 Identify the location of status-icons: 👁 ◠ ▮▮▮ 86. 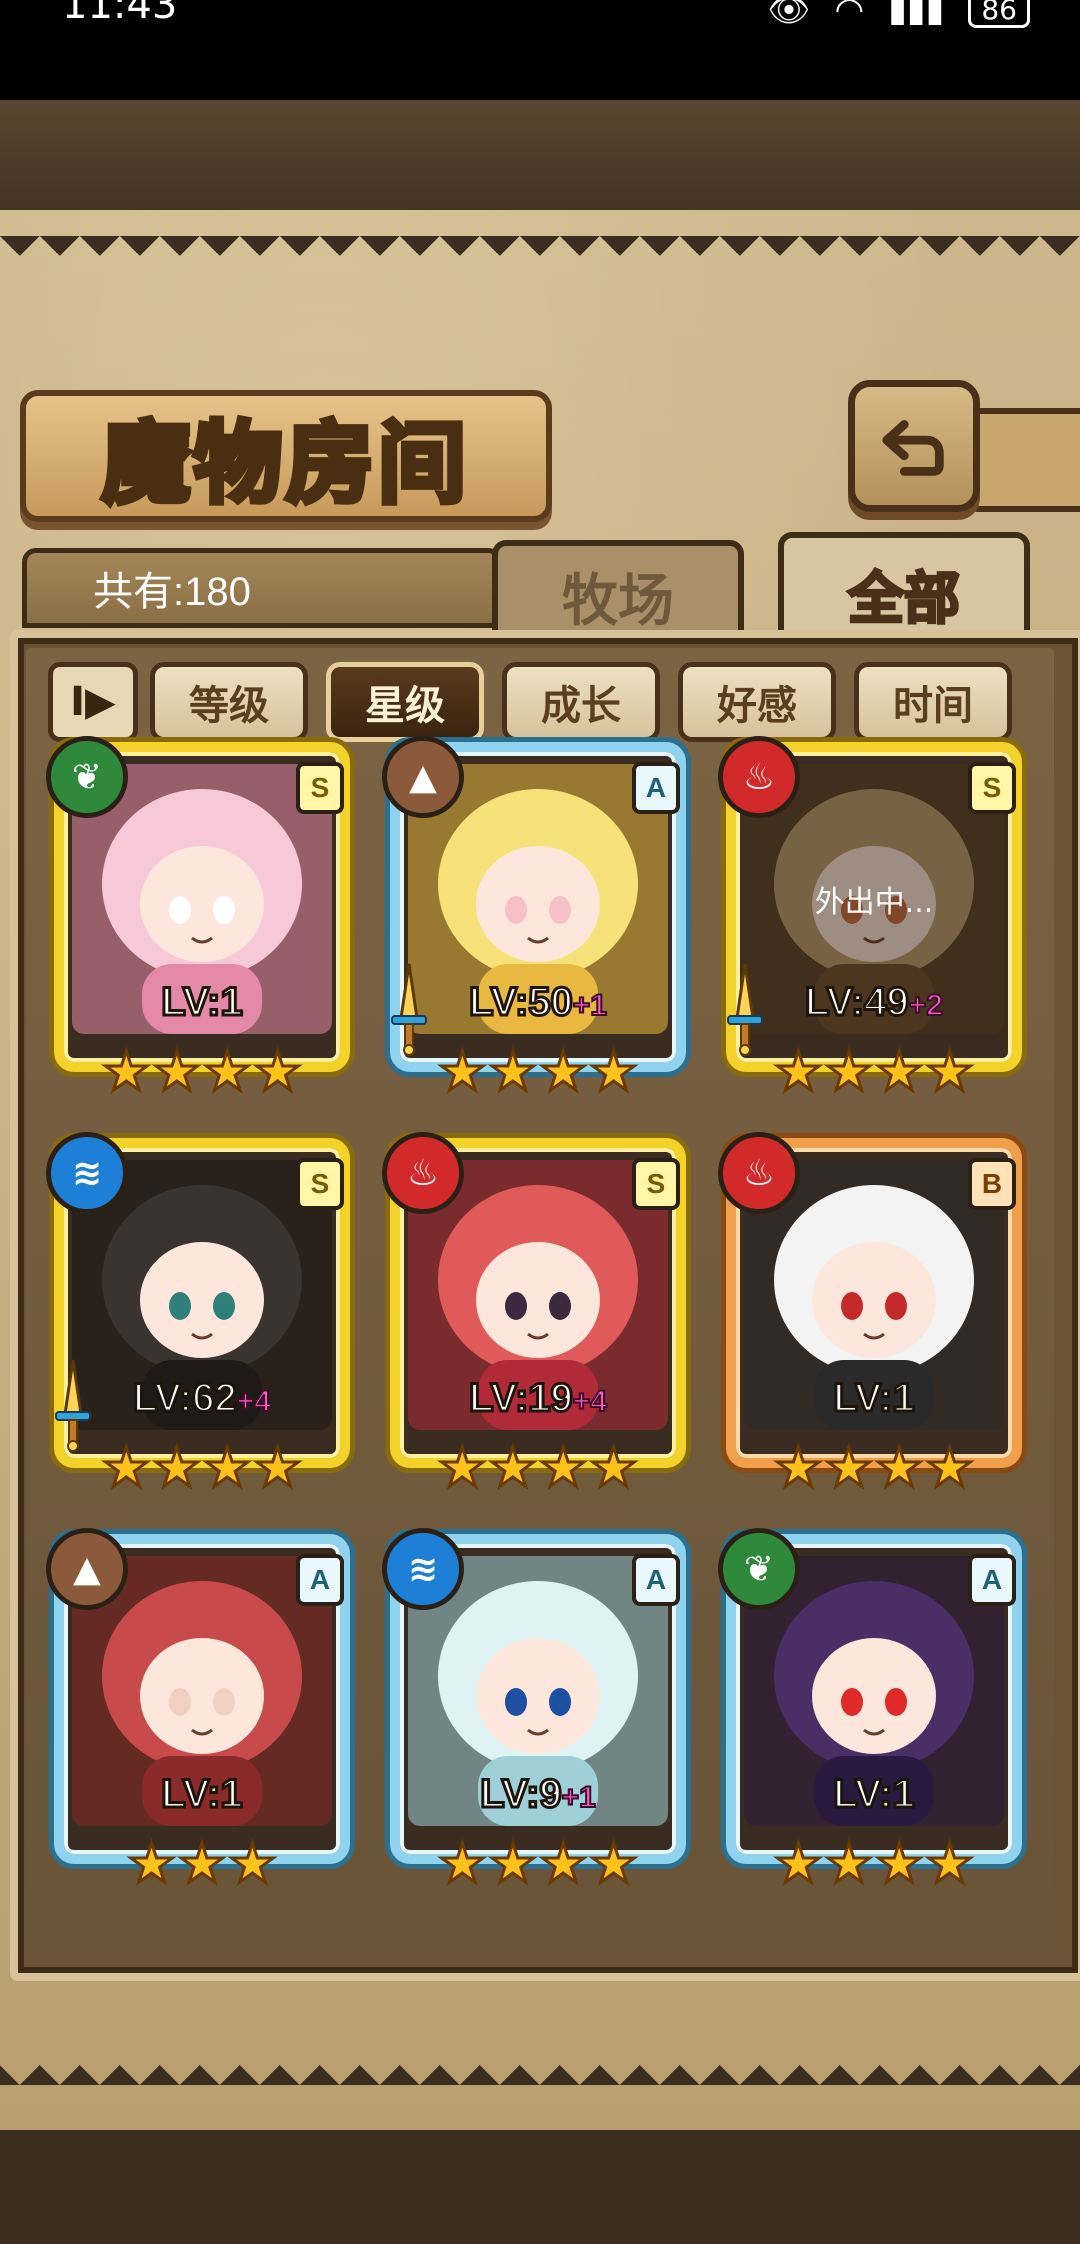
(898, 15).